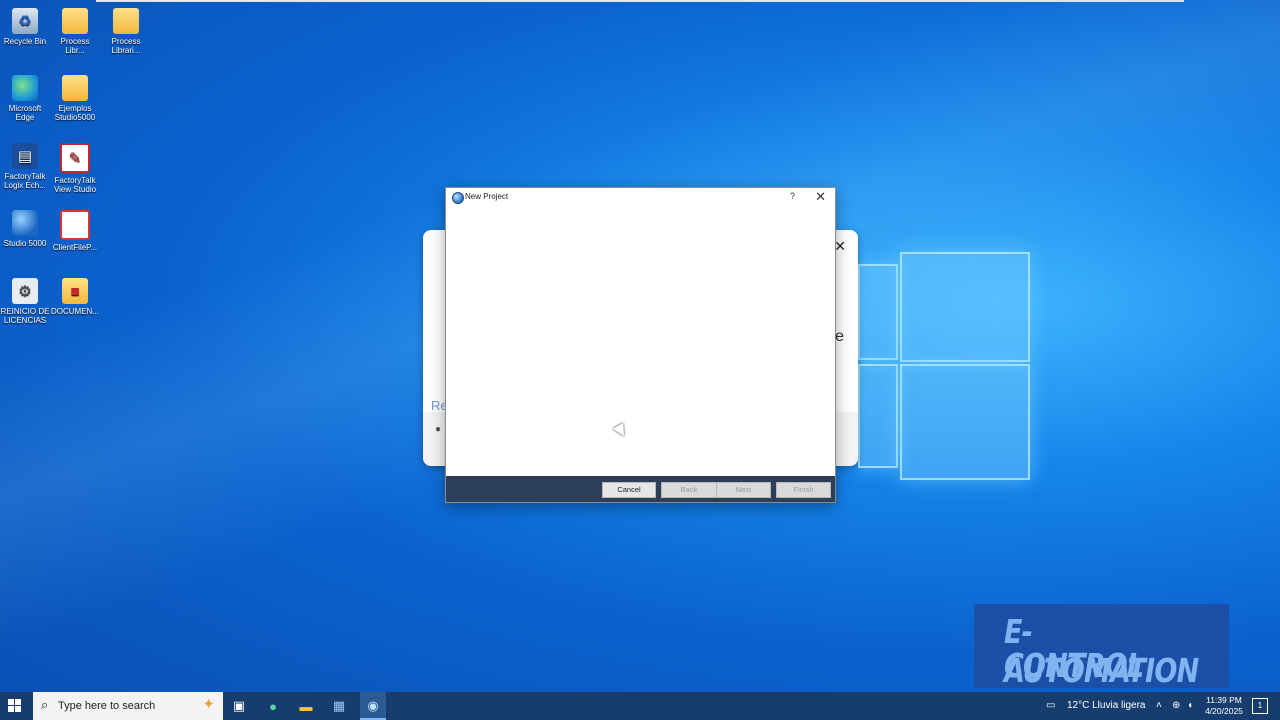  What do you see at coordinates (273, 706) in the screenshot?
I see `edge-taskbar-icon: ●` at bounding box center [273, 706].